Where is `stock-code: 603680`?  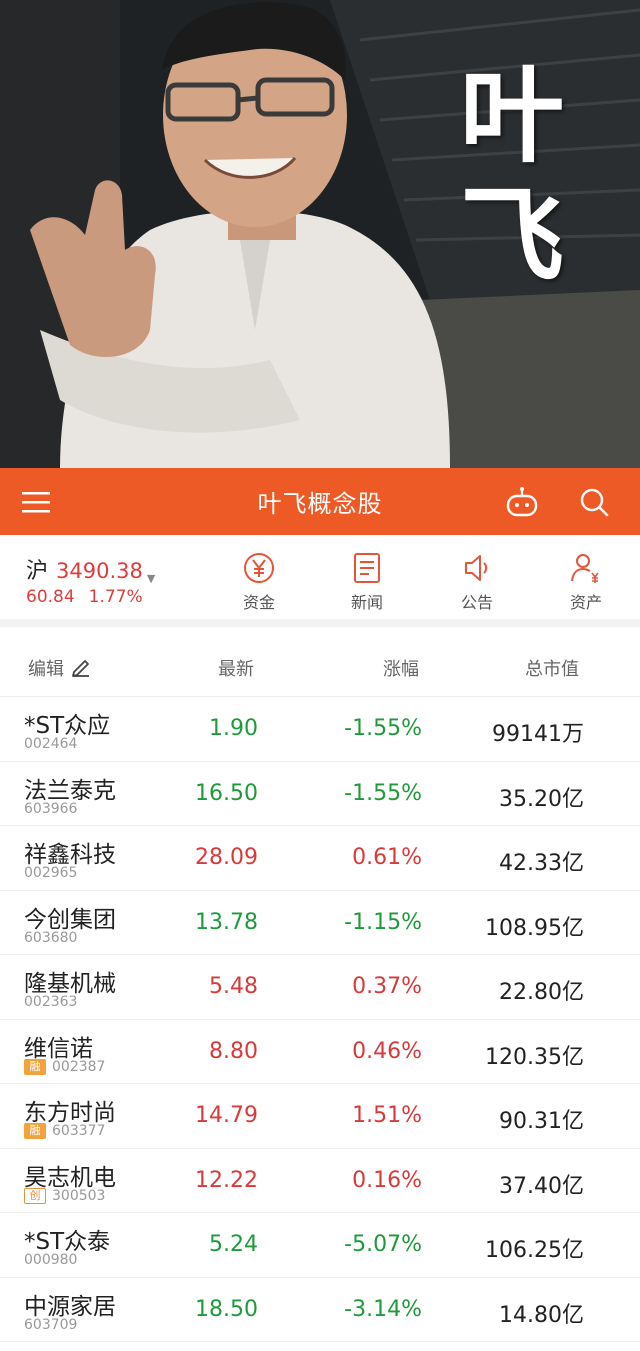 stock-code: 603680 is located at coordinates (51, 937).